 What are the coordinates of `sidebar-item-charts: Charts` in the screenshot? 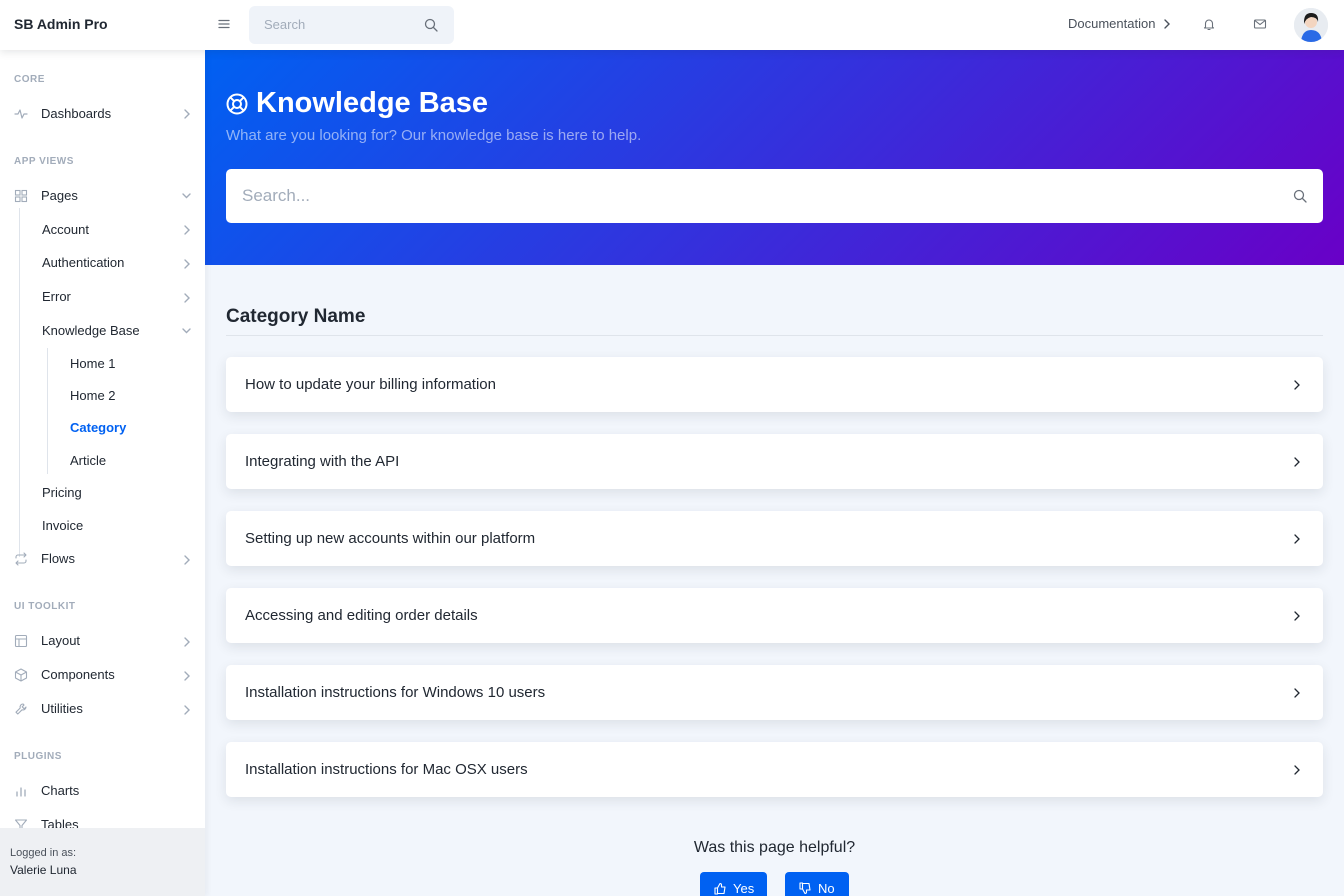 It's located at (60, 790).